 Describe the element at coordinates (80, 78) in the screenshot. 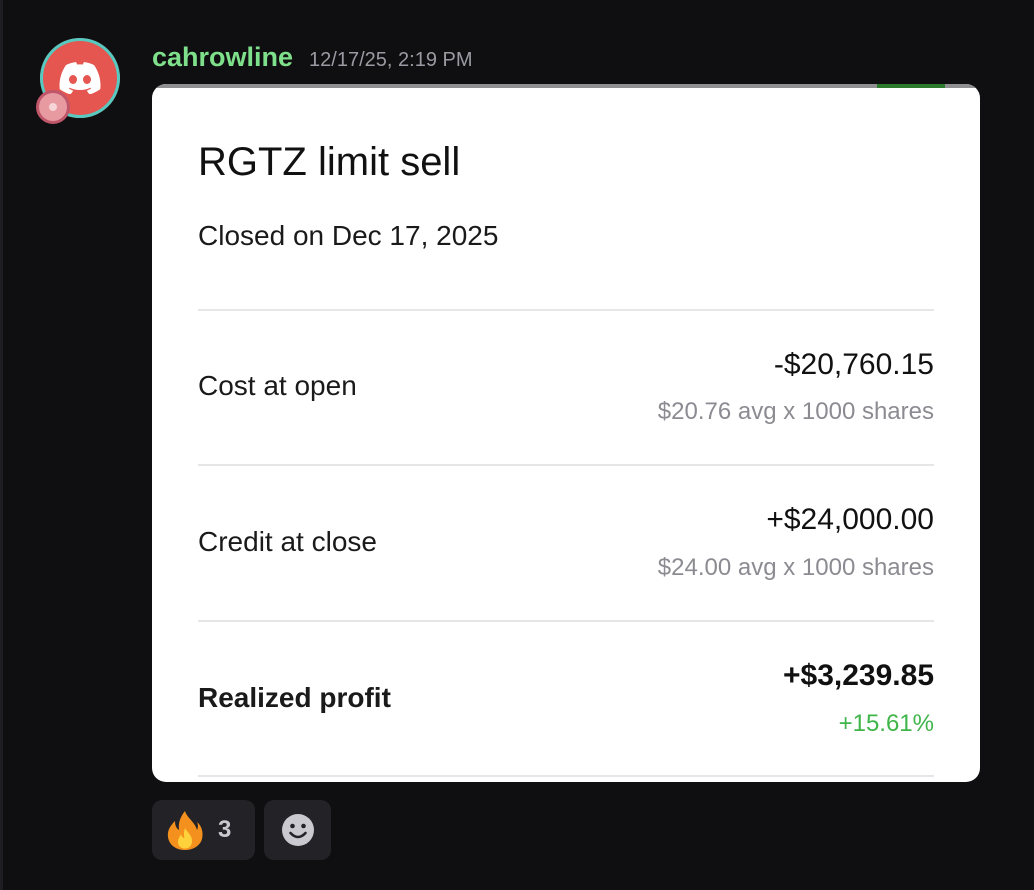

I see `discord-logo-icon` at that location.